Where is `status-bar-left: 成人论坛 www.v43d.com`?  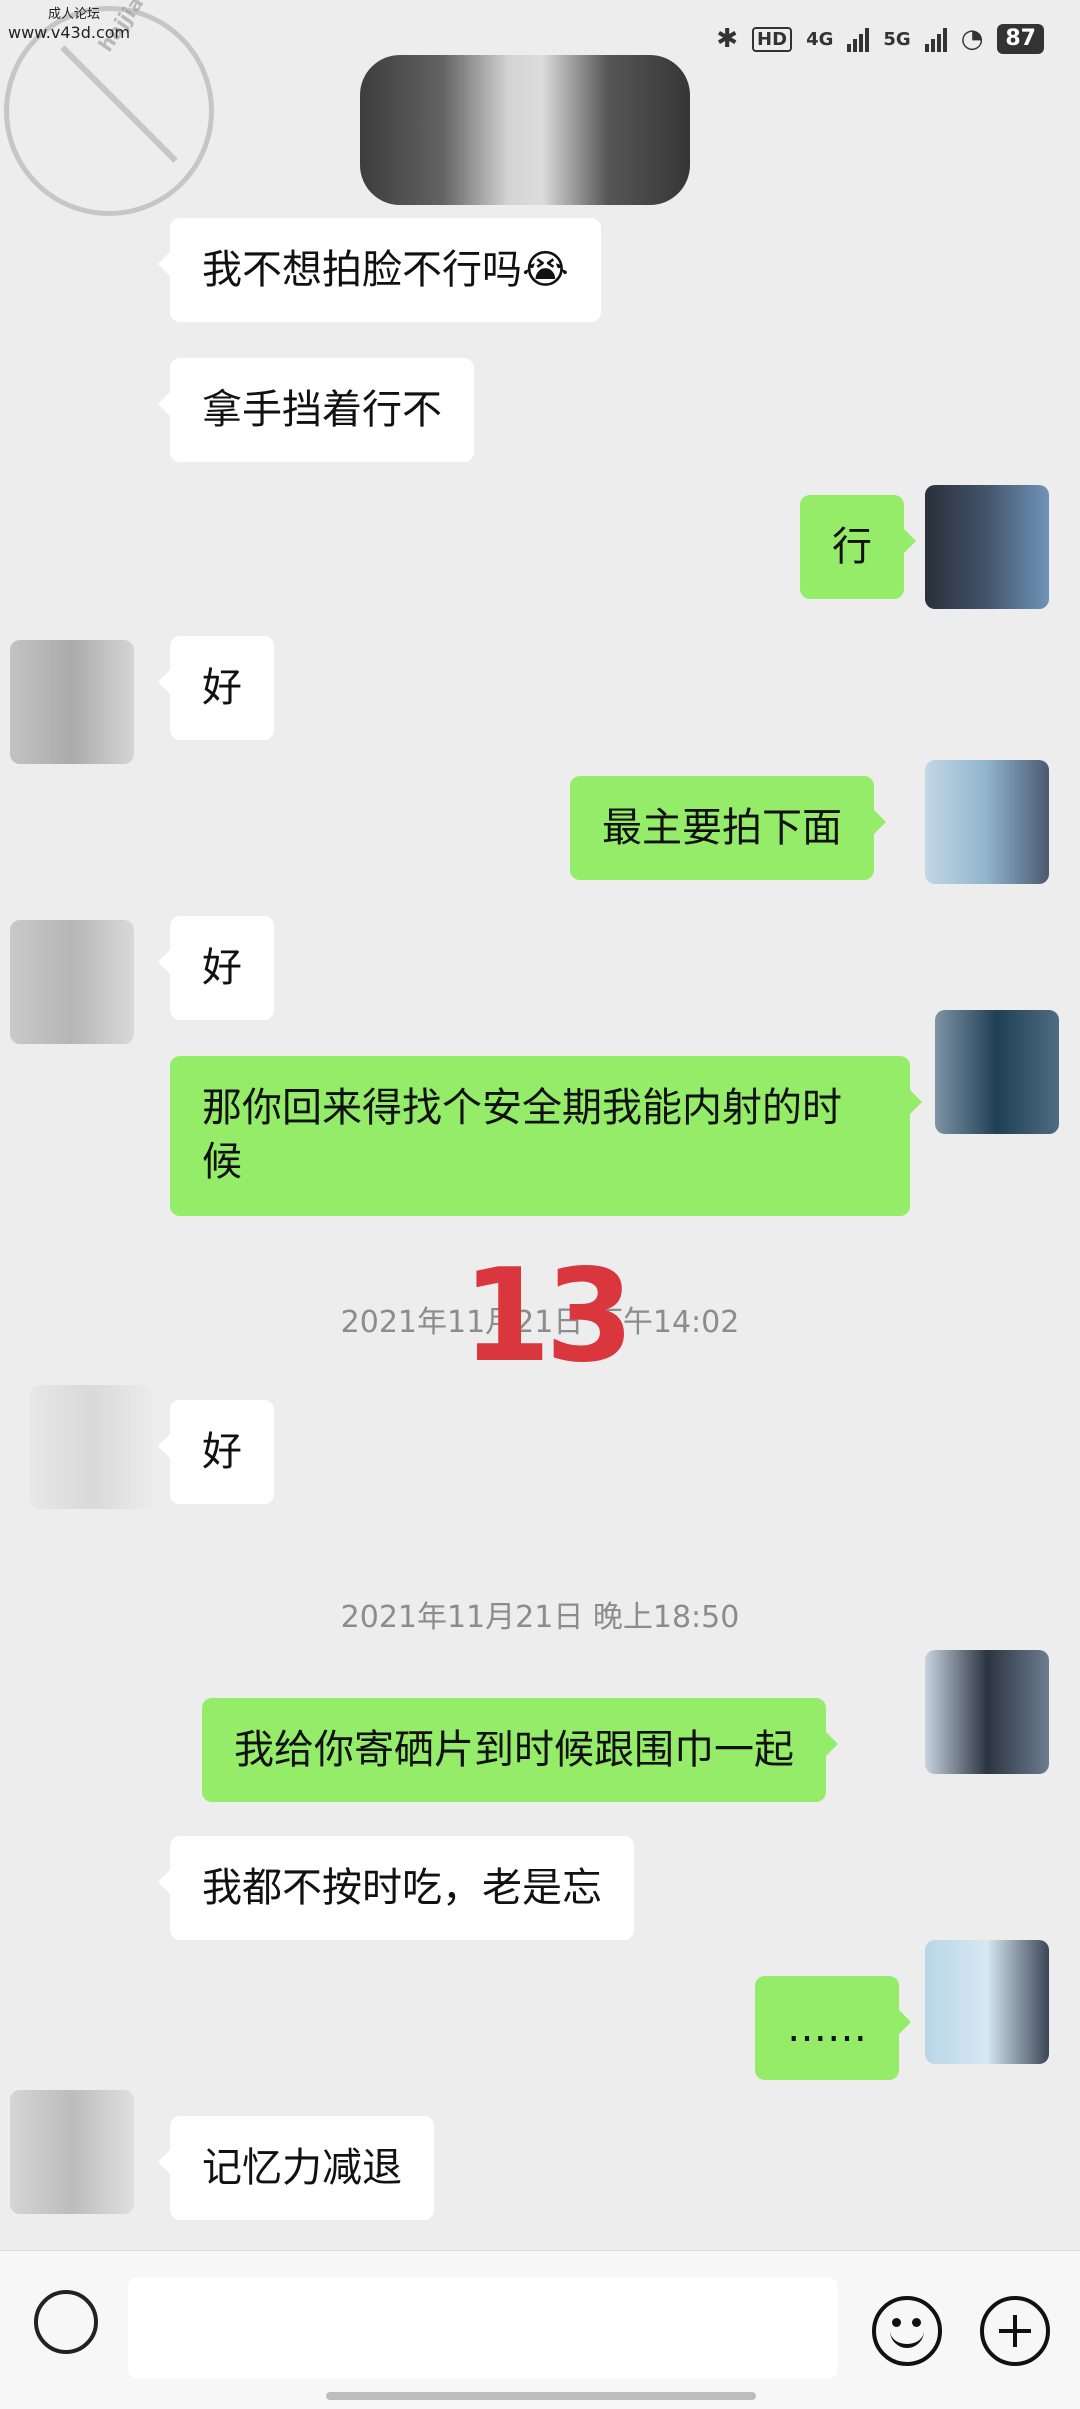
status-bar-left: 成人论坛 www.v43d.com is located at coordinates (69, 24).